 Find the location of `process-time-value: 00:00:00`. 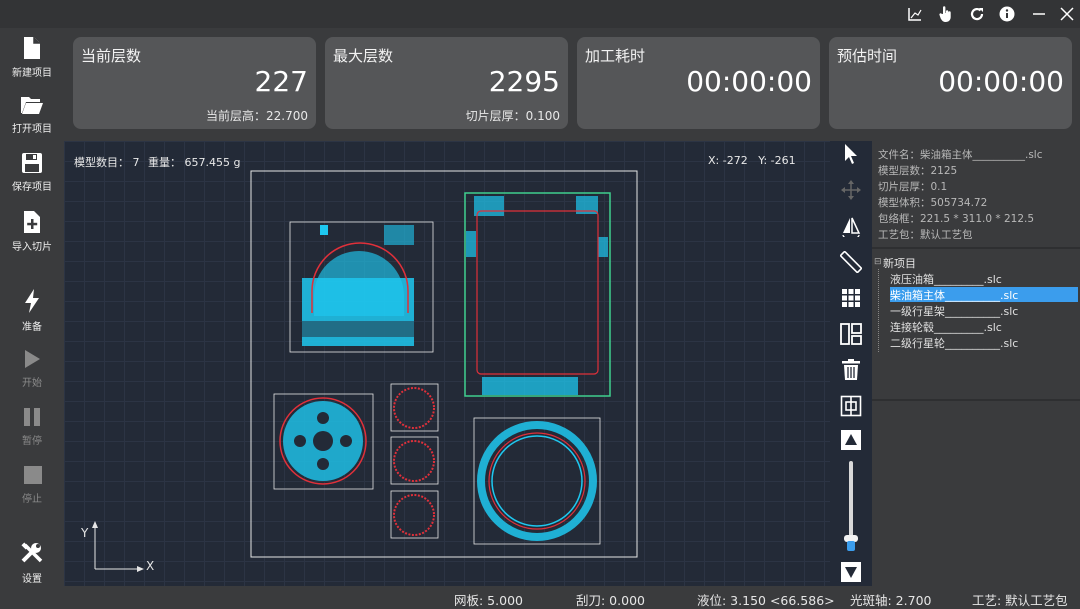

process-time-value: 00:00:00 is located at coordinates (749, 81).